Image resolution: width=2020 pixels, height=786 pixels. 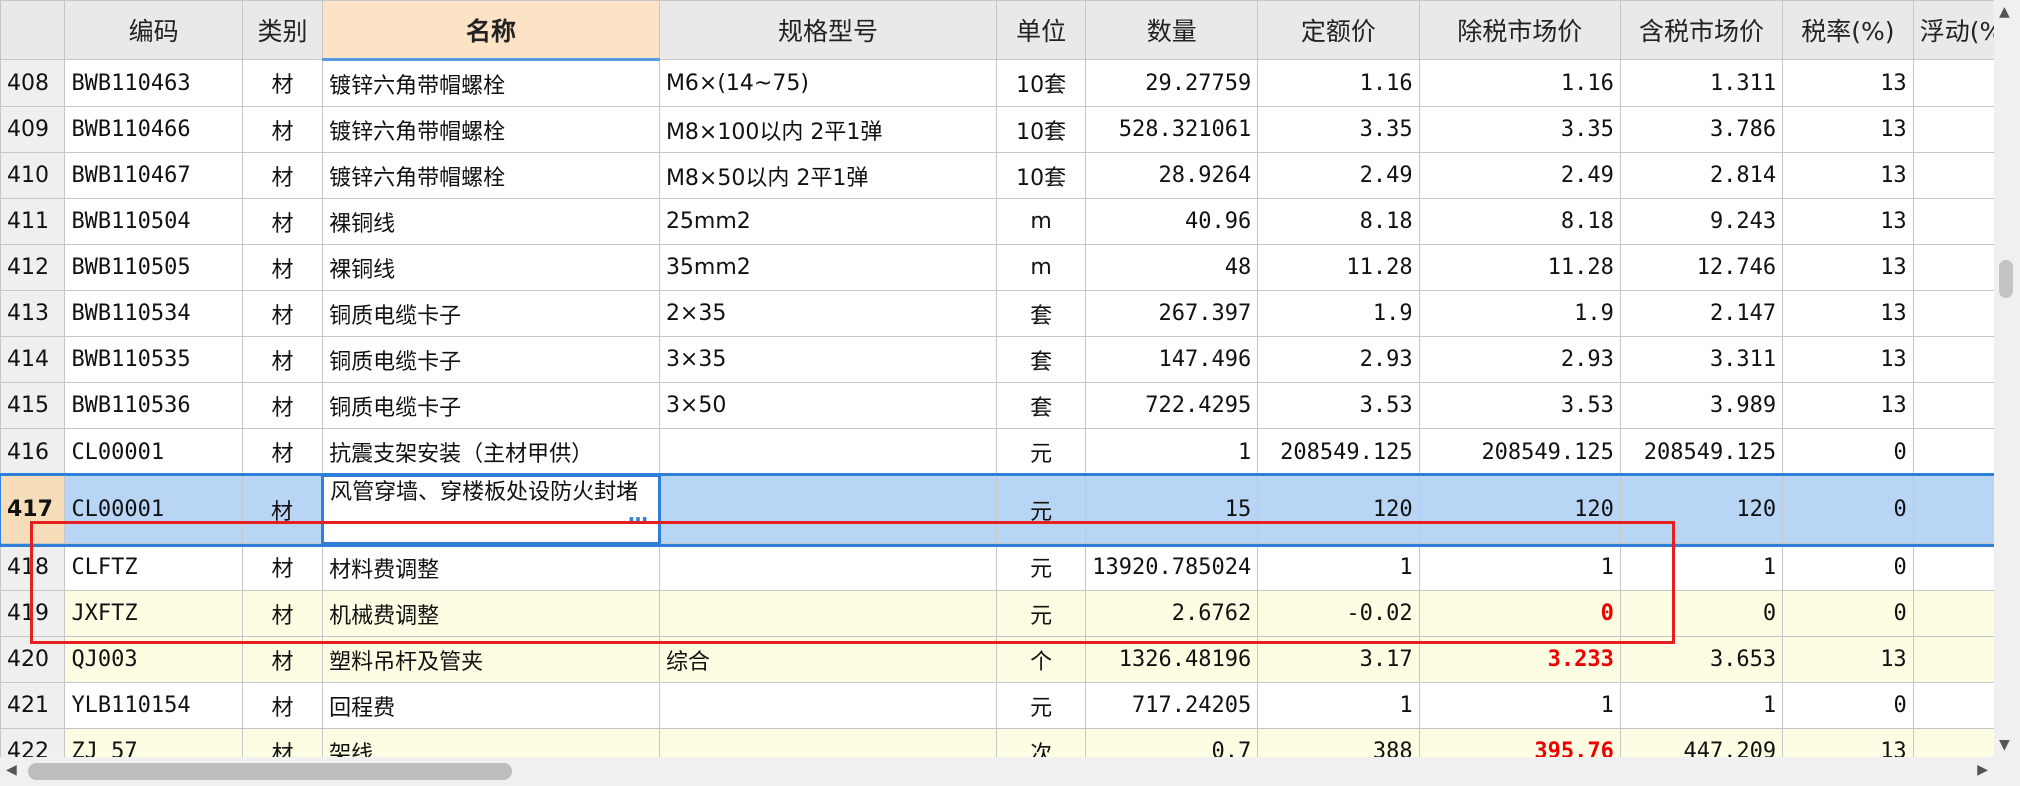 I want to click on quantity-cell: 147.496, so click(x=1172, y=359).